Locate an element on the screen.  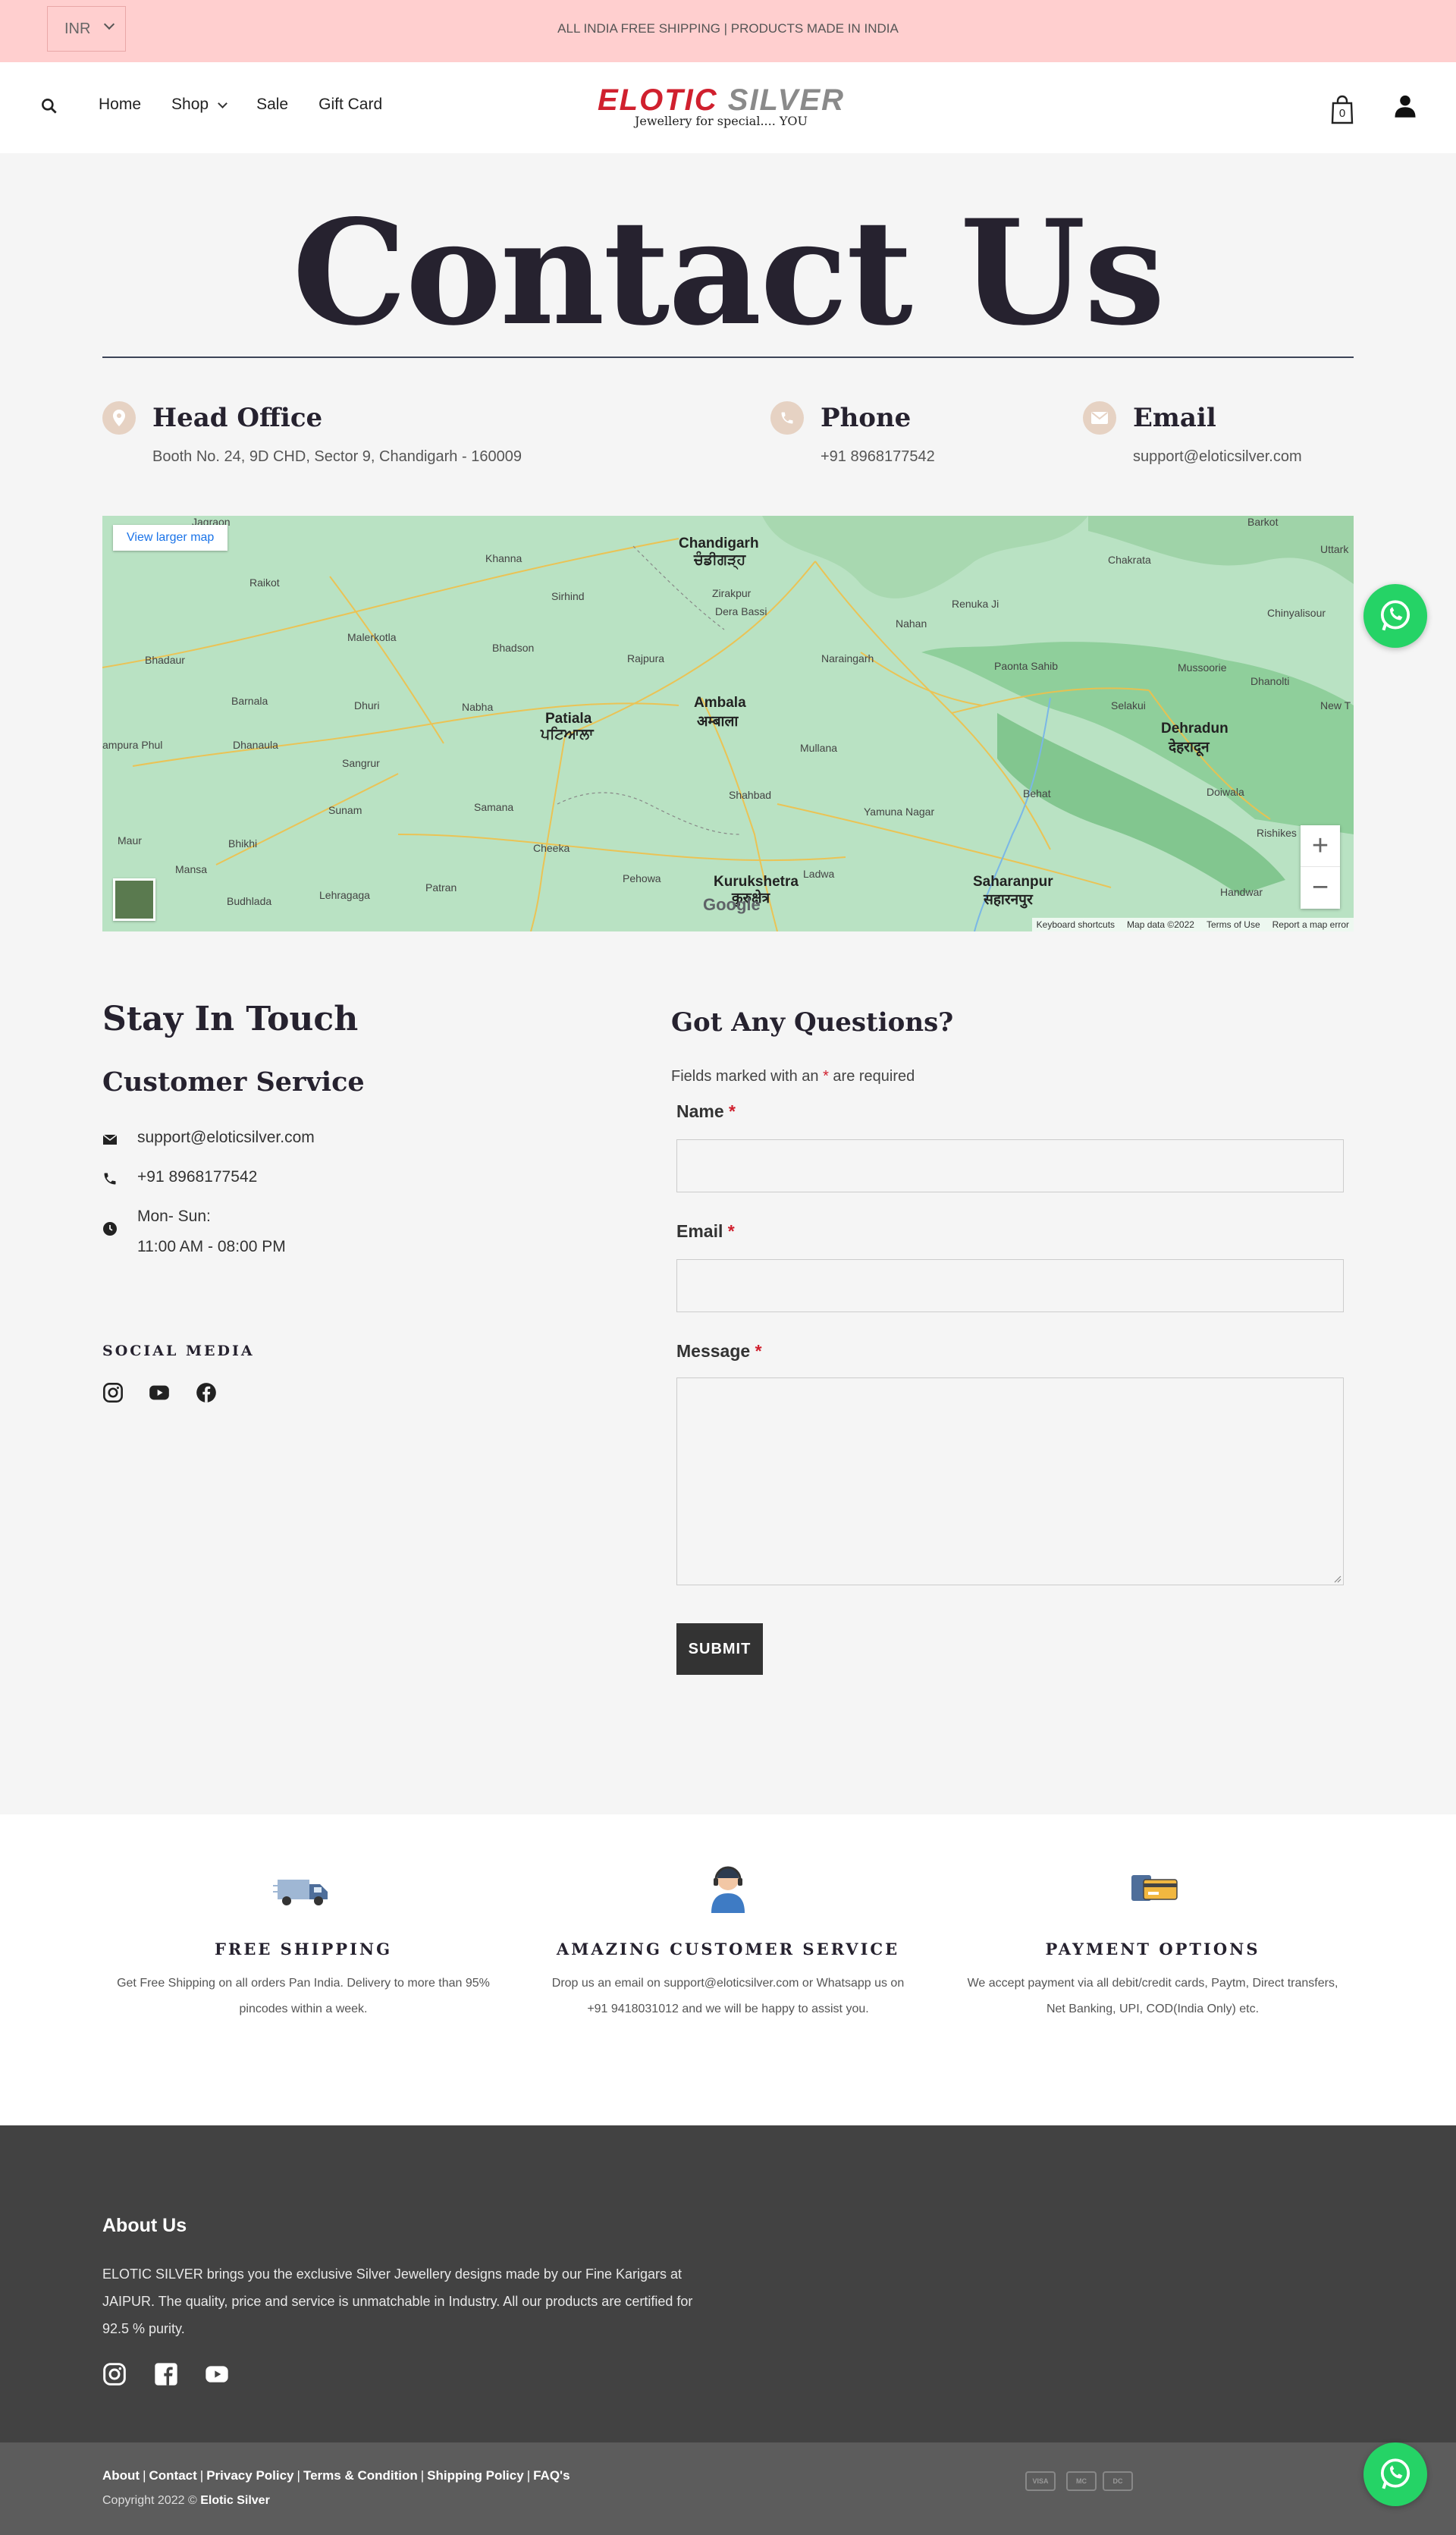
nav-gift-card: Gift Card is located at coordinates (350, 105).